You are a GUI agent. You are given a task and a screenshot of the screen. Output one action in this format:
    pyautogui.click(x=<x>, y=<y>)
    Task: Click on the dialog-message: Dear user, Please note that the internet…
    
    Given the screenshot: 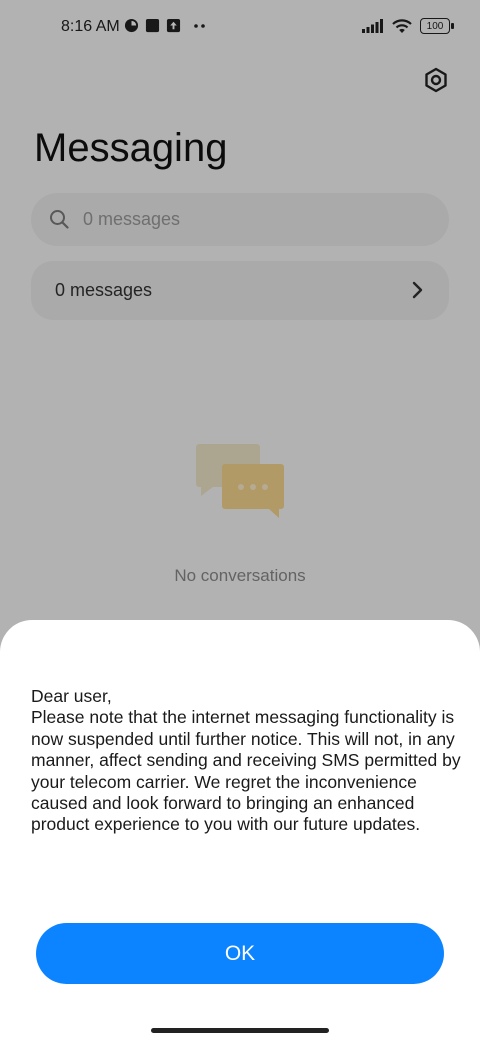 What is the action you would take?
    pyautogui.click(x=249, y=761)
    